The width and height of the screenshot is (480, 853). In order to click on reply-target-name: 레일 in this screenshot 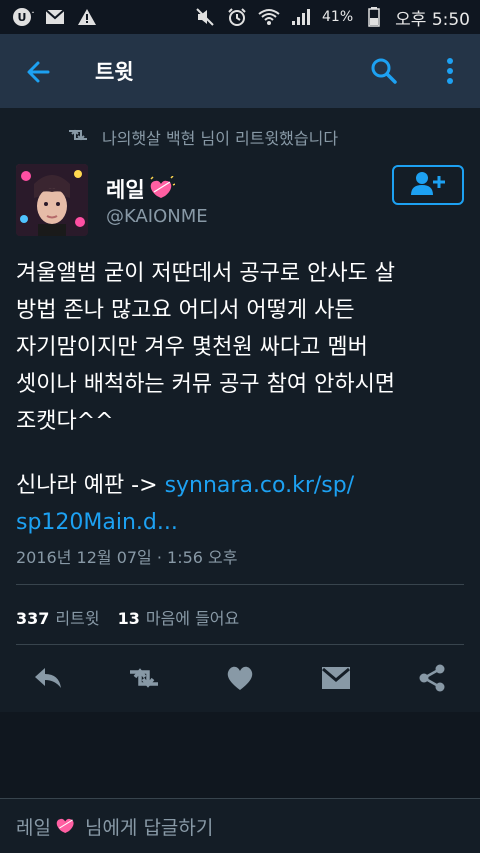, I will do `click(33, 827)`.